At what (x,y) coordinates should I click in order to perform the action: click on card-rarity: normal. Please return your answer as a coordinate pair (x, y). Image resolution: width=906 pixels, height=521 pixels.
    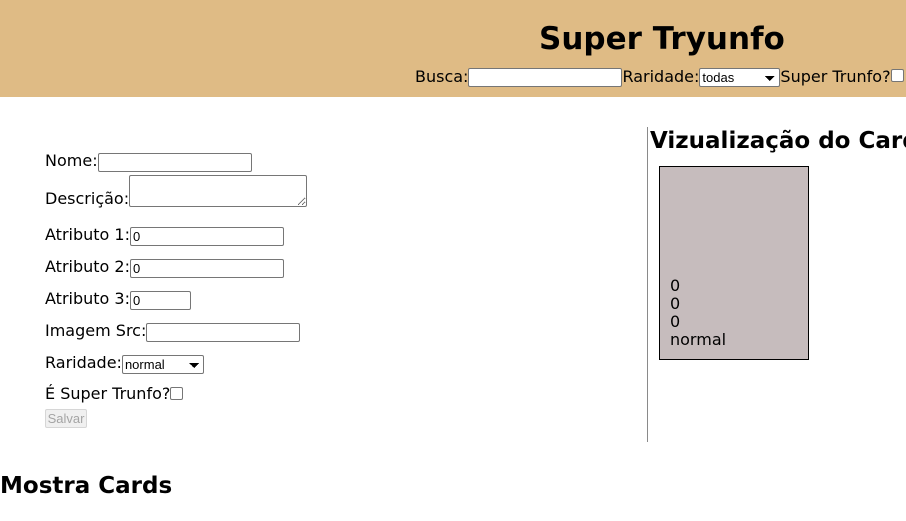
    Looking at the image, I should click on (698, 339).